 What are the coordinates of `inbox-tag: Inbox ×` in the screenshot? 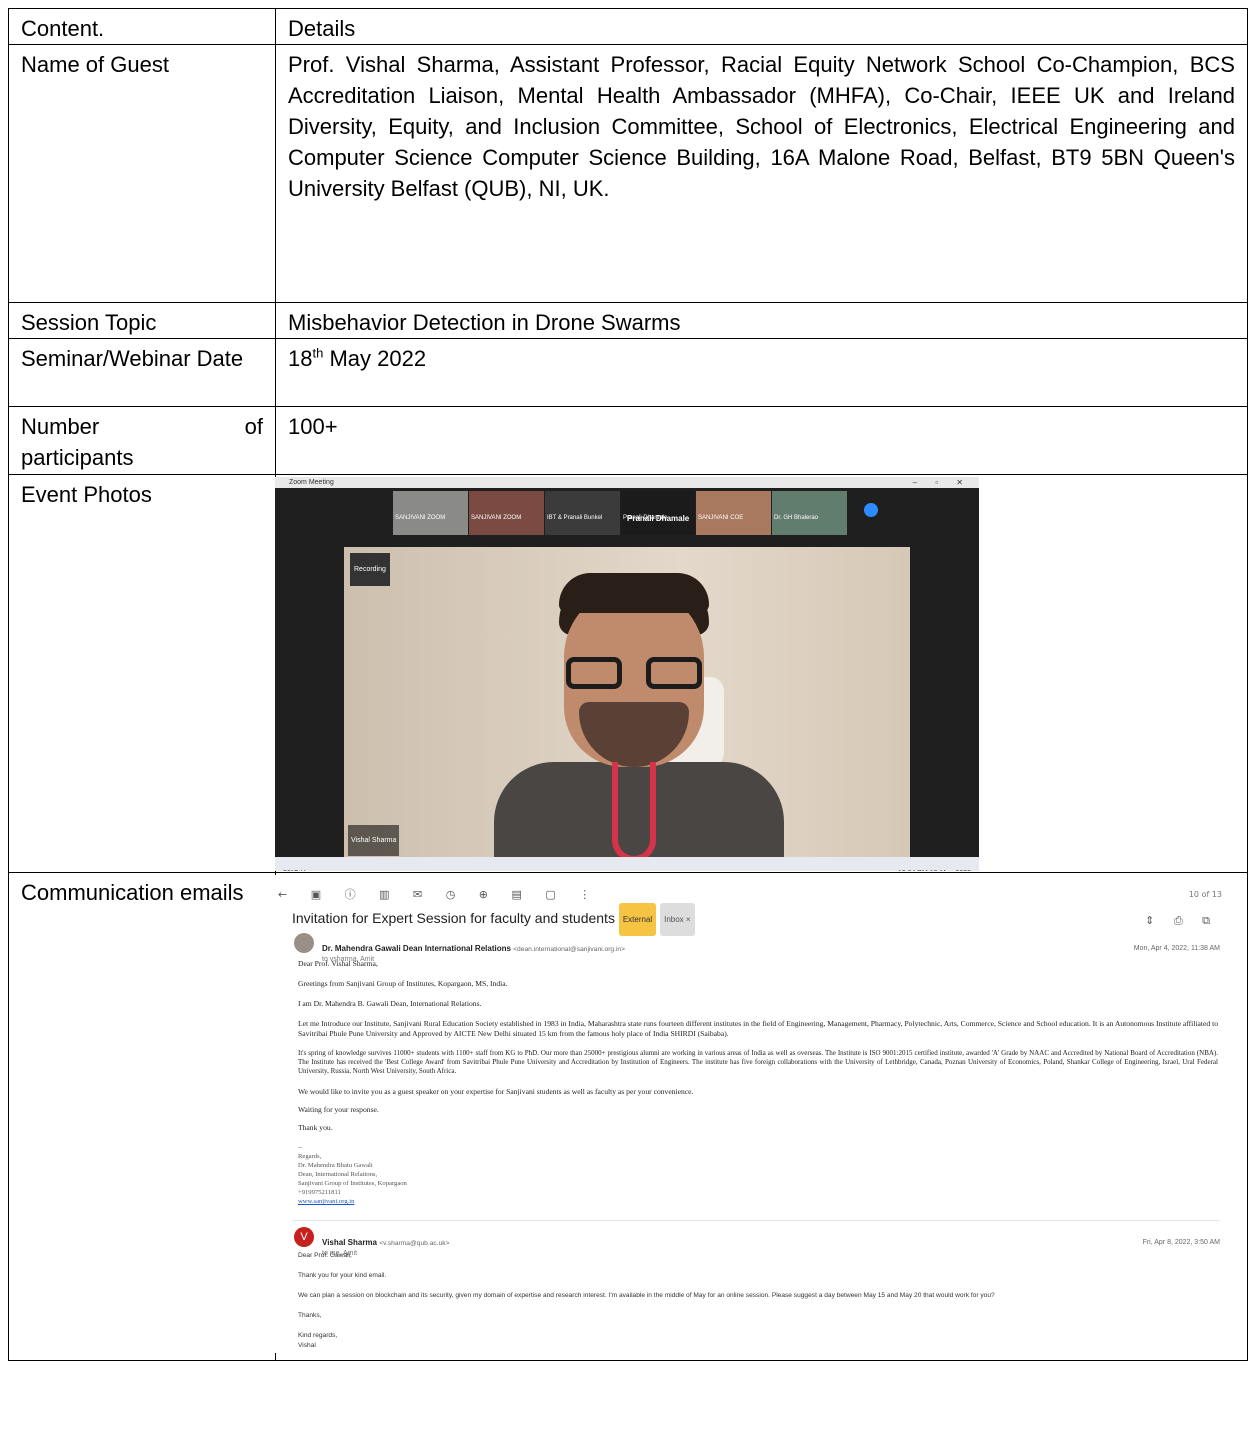 It's located at (677, 919).